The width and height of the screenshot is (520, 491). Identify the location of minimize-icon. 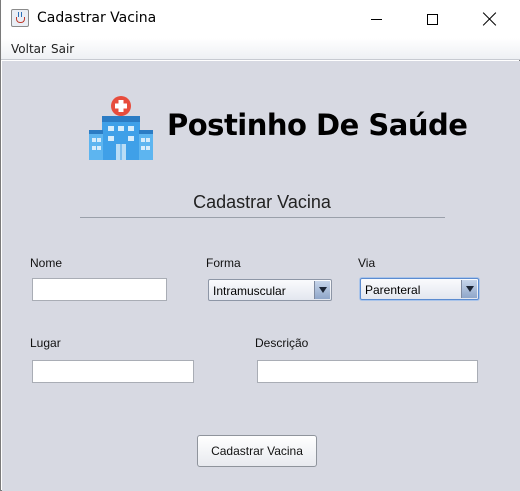
(376, 19).